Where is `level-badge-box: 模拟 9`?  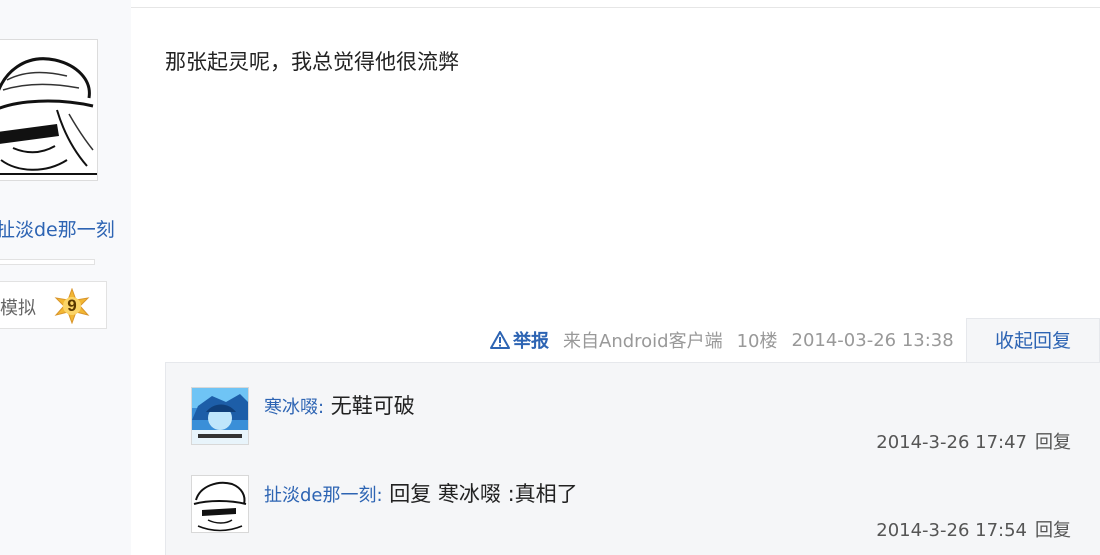 level-badge-box: 模拟 9 is located at coordinates (53, 305).